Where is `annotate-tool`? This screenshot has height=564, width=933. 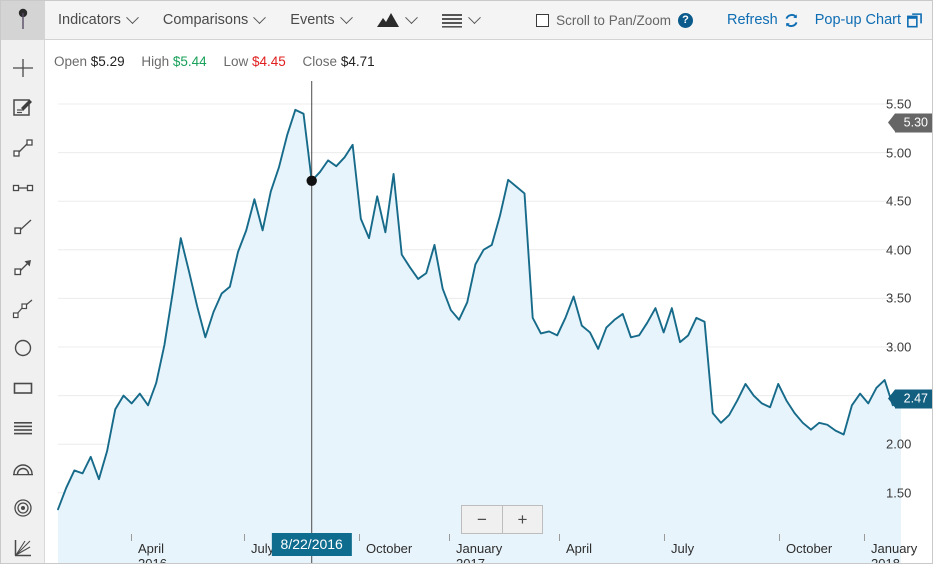 annotate-tool is located at coordinates (23, 108).